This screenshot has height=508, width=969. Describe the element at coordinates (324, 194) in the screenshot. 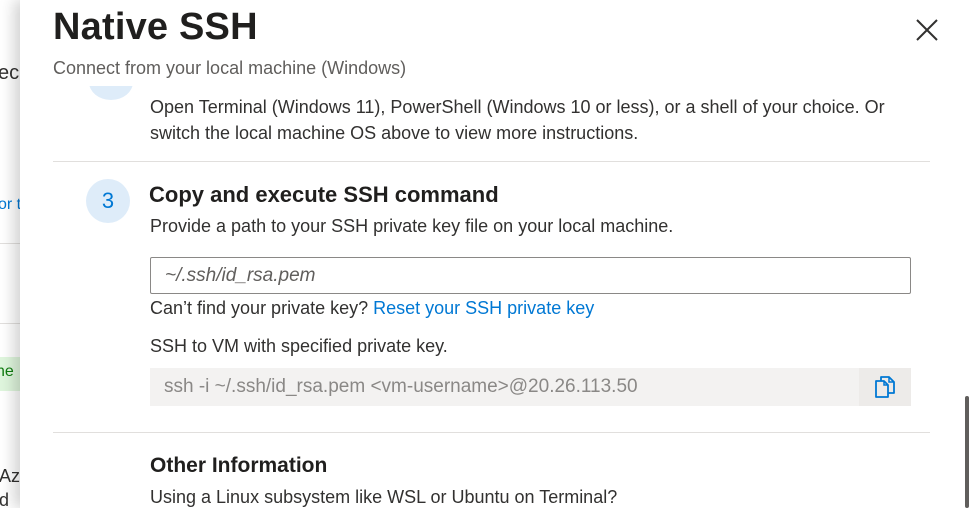

I see `step-3-title: Copy and execute SSH command` at that location.